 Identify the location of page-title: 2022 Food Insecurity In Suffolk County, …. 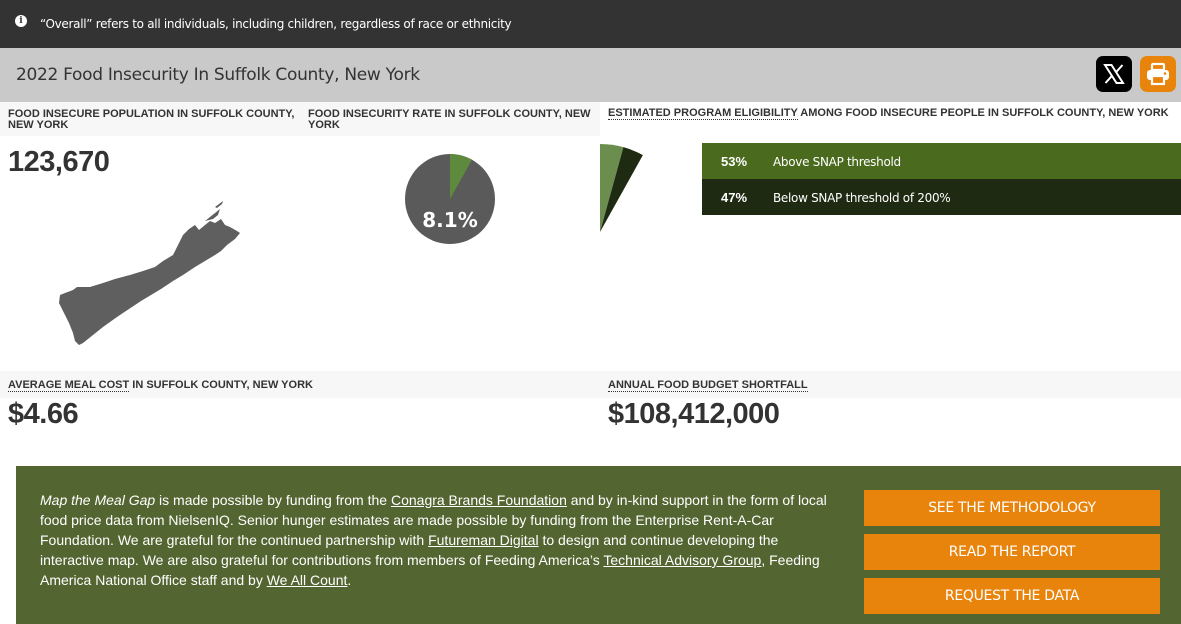
(218, 75).